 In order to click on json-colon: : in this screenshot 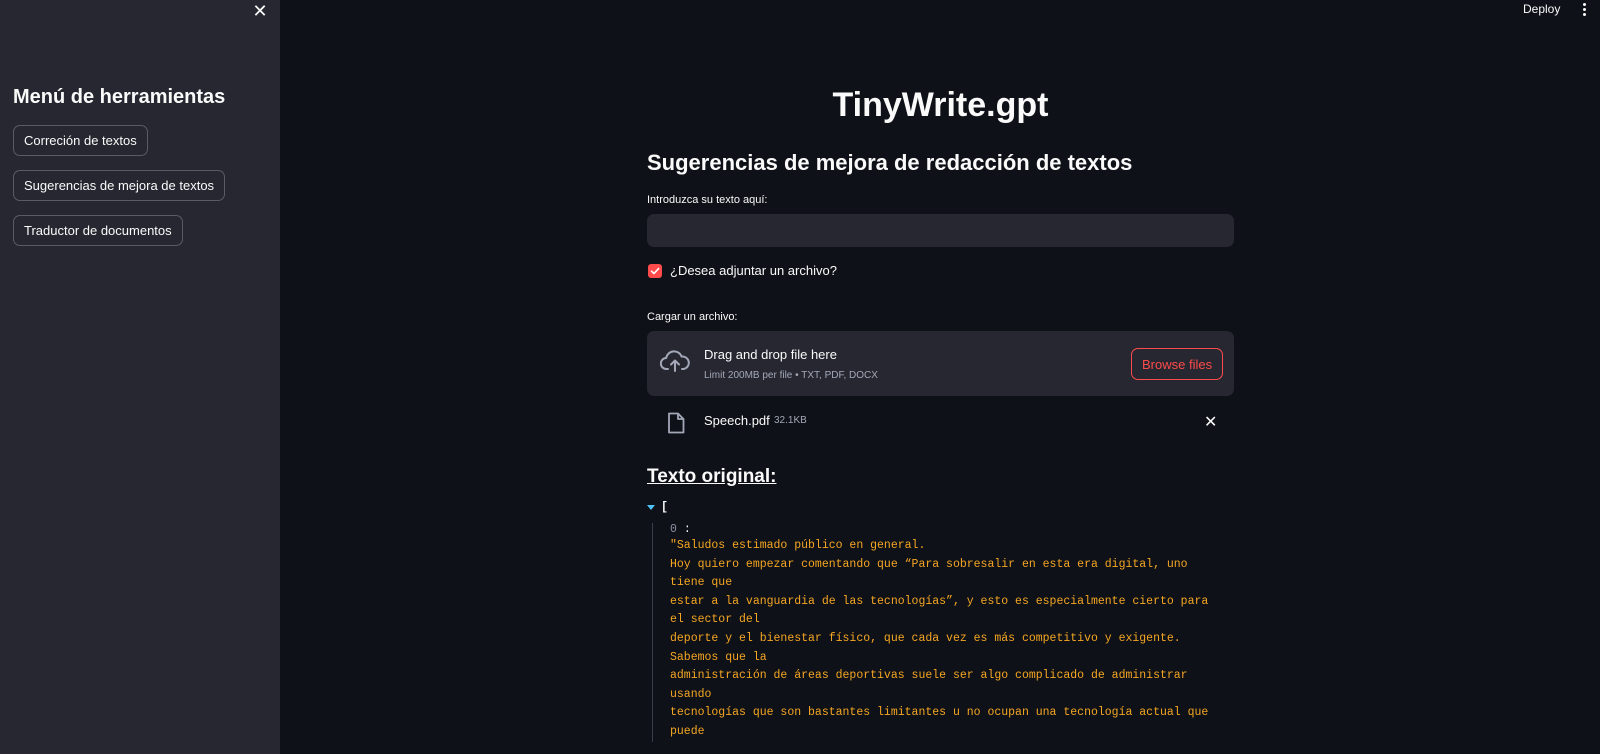, I will do `click(687, 529)`.